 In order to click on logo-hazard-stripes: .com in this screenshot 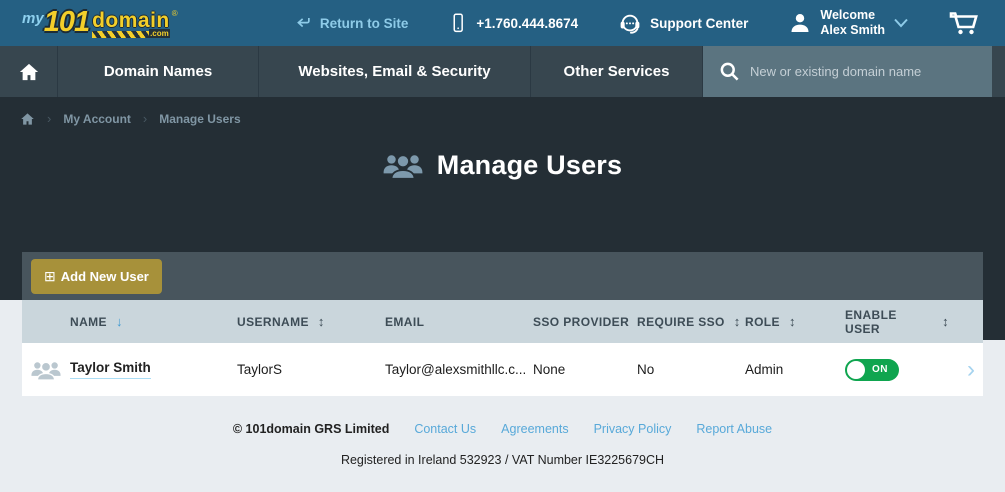, I will do `click(131, 33)`.